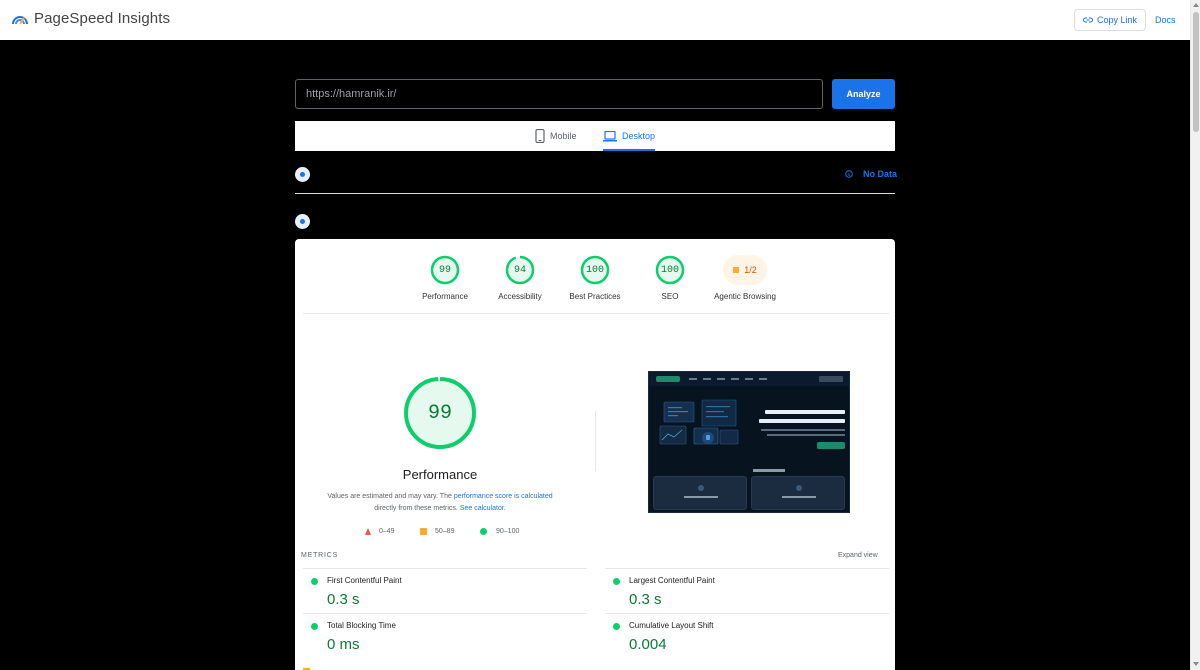  I want to click on gauge-label: SEO, so click(670, 296).